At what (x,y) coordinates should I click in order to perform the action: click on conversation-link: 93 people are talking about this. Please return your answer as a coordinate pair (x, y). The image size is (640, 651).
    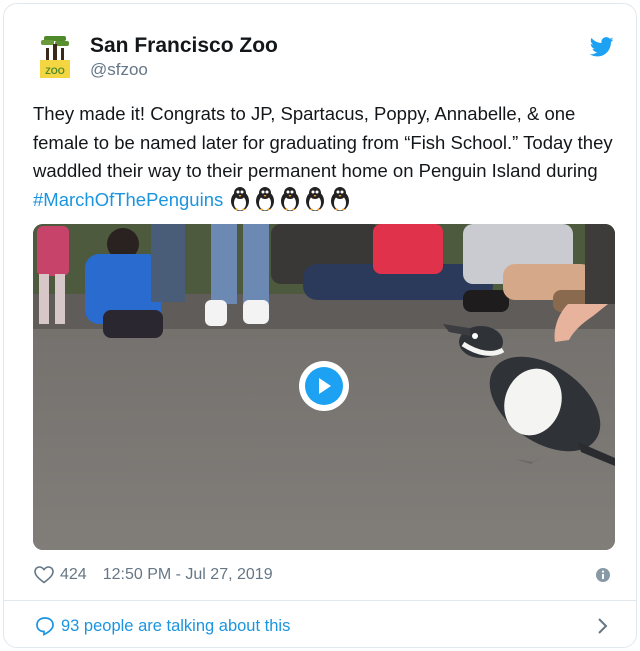
    Looking at the image, I should click on (162, 626).